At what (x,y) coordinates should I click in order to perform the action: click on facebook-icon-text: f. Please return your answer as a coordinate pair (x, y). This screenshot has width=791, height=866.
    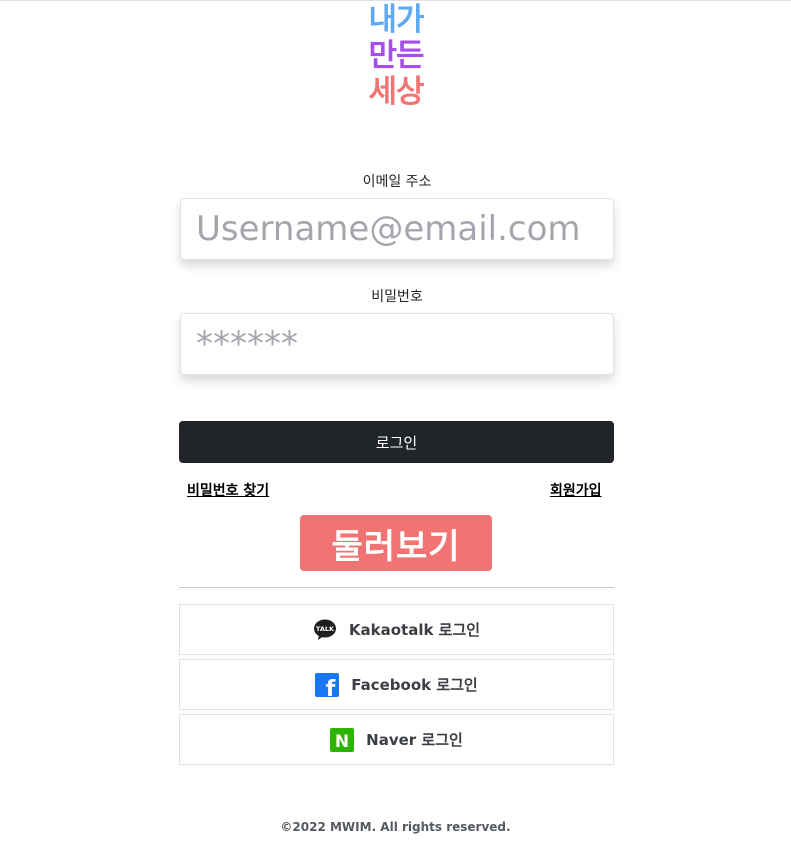
    Looking at the image, I should click on (331, 687).